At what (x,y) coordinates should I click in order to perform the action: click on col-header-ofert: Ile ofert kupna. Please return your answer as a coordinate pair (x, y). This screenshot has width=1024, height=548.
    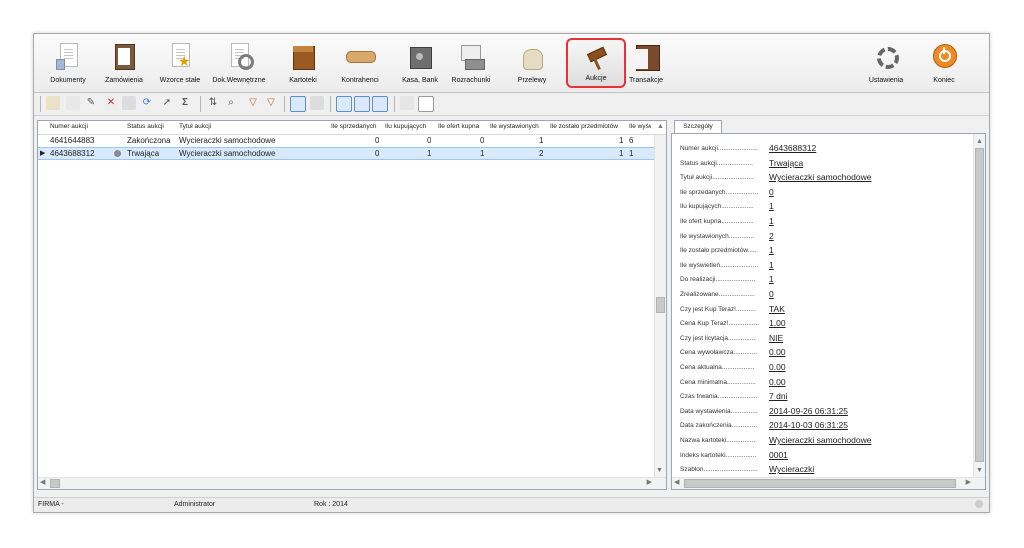
    Looking at the image, I should click on (463, 126).